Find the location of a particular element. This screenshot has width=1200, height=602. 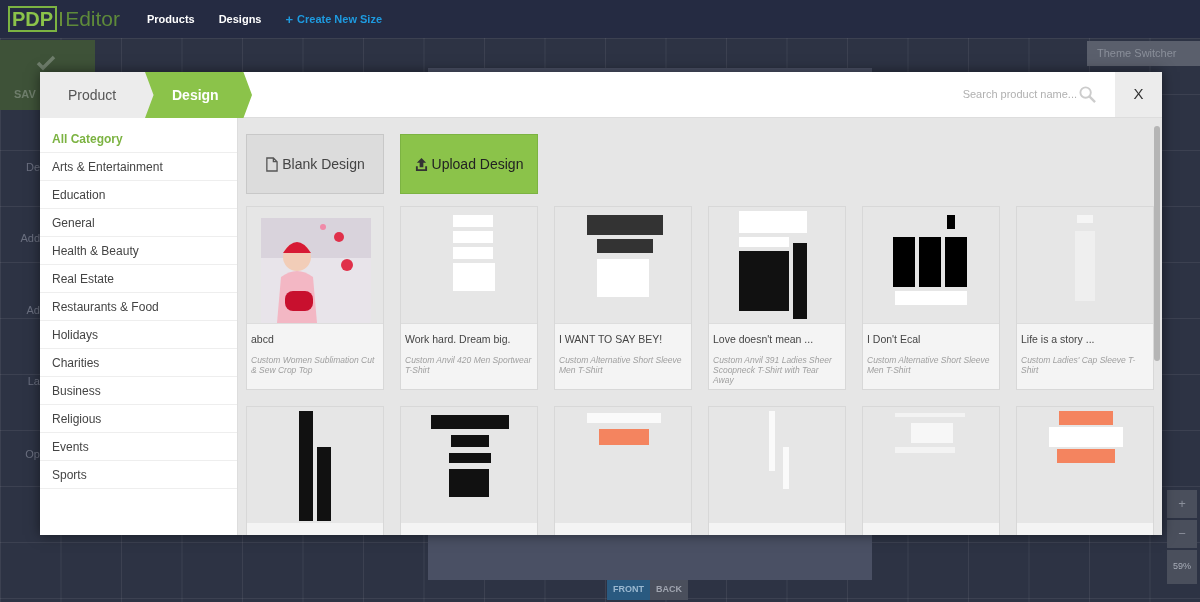

nav-link: Designs is located at coordinates (240, 19).